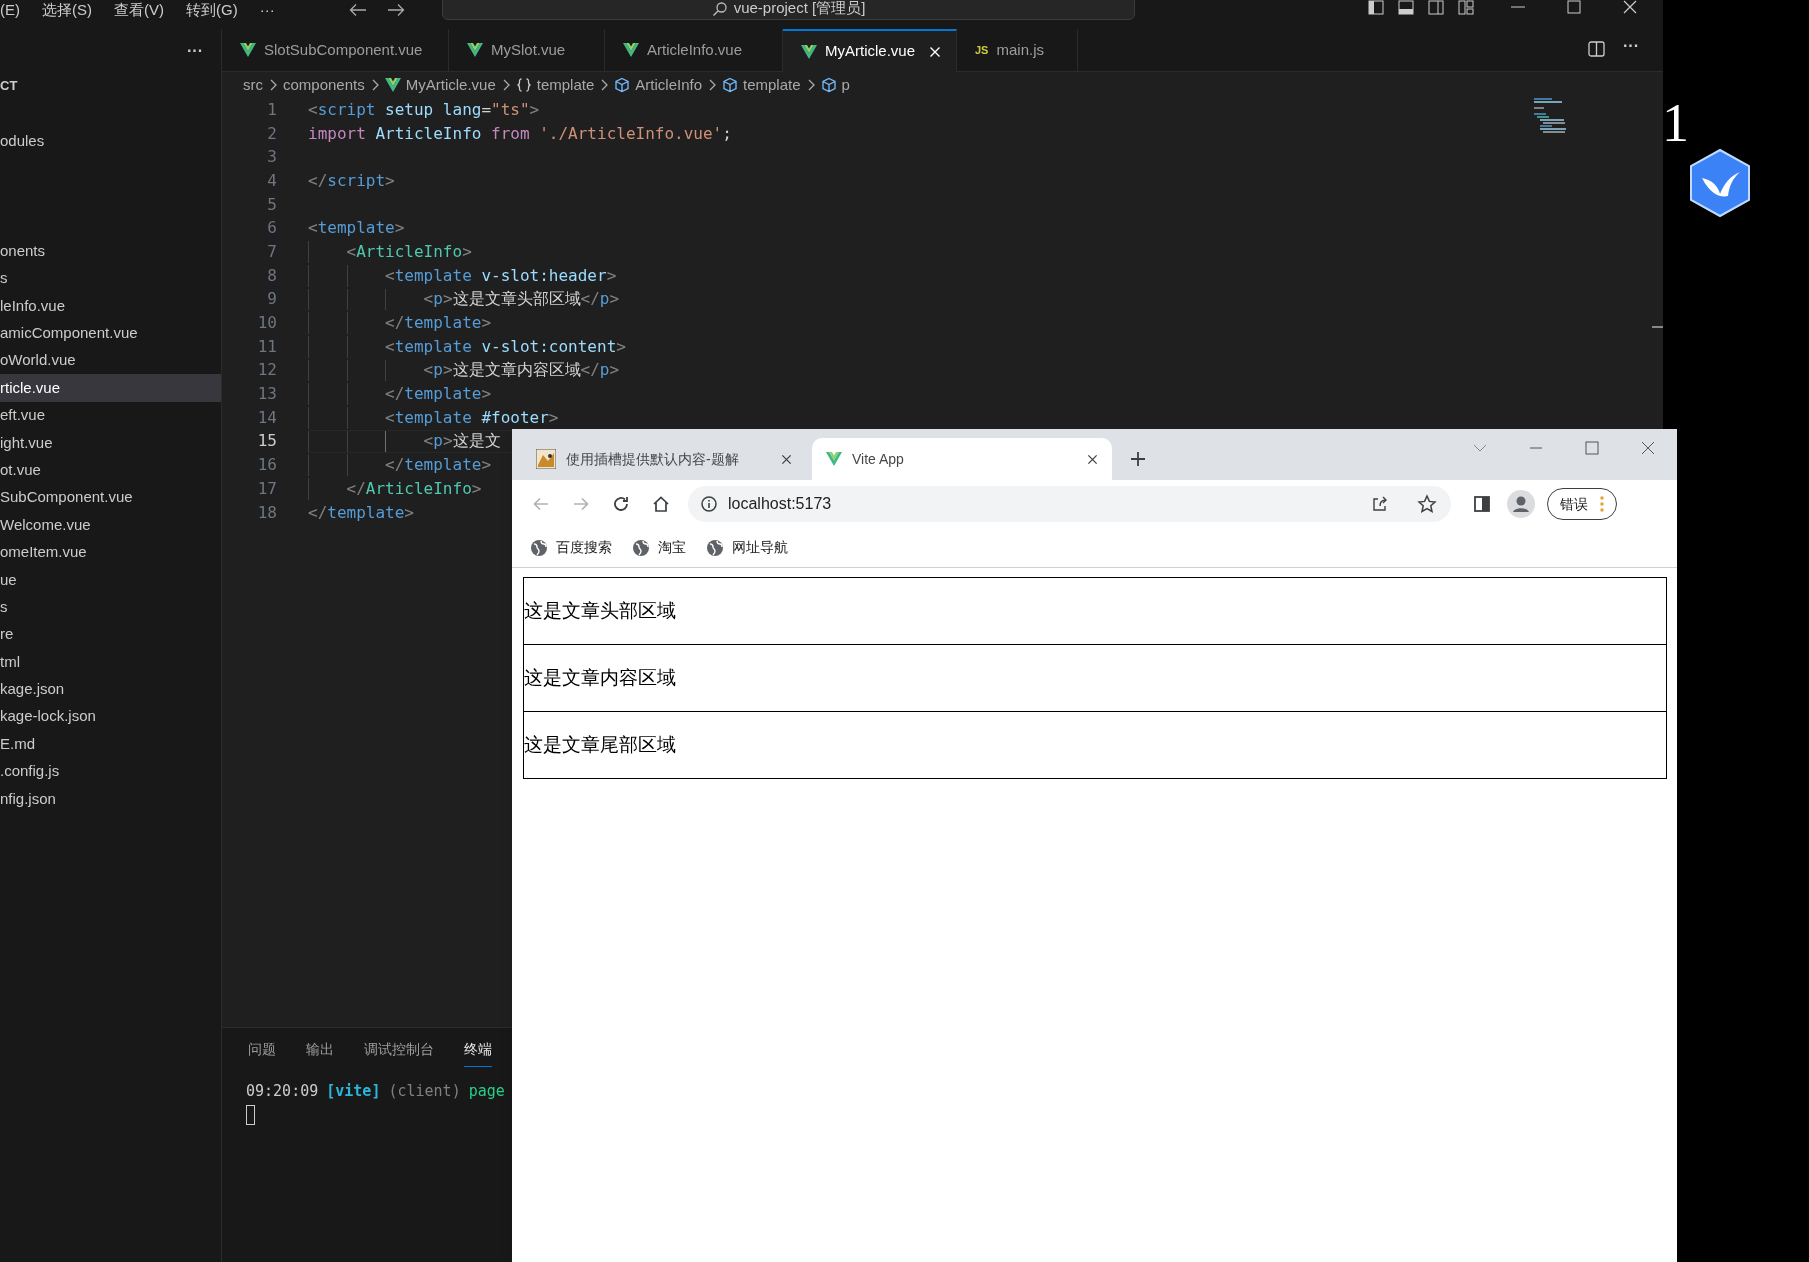 This screenshot has width=1809, height=1262. Describe the element at coordinates (262, 1053) in the screenshot. I see `panel-tab: 问题` at that location.